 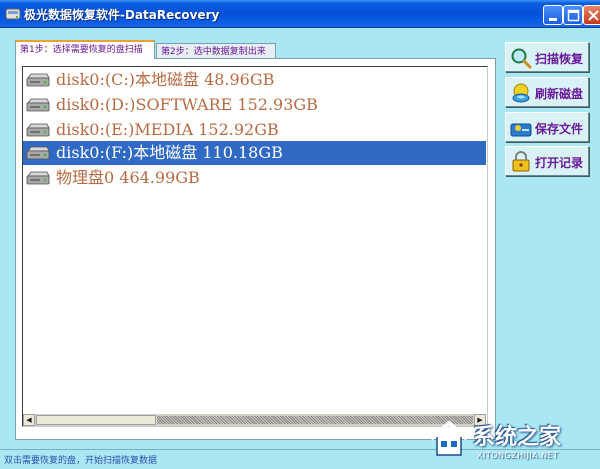 I want to click on open-record-icon, so click(x=521, y=161).